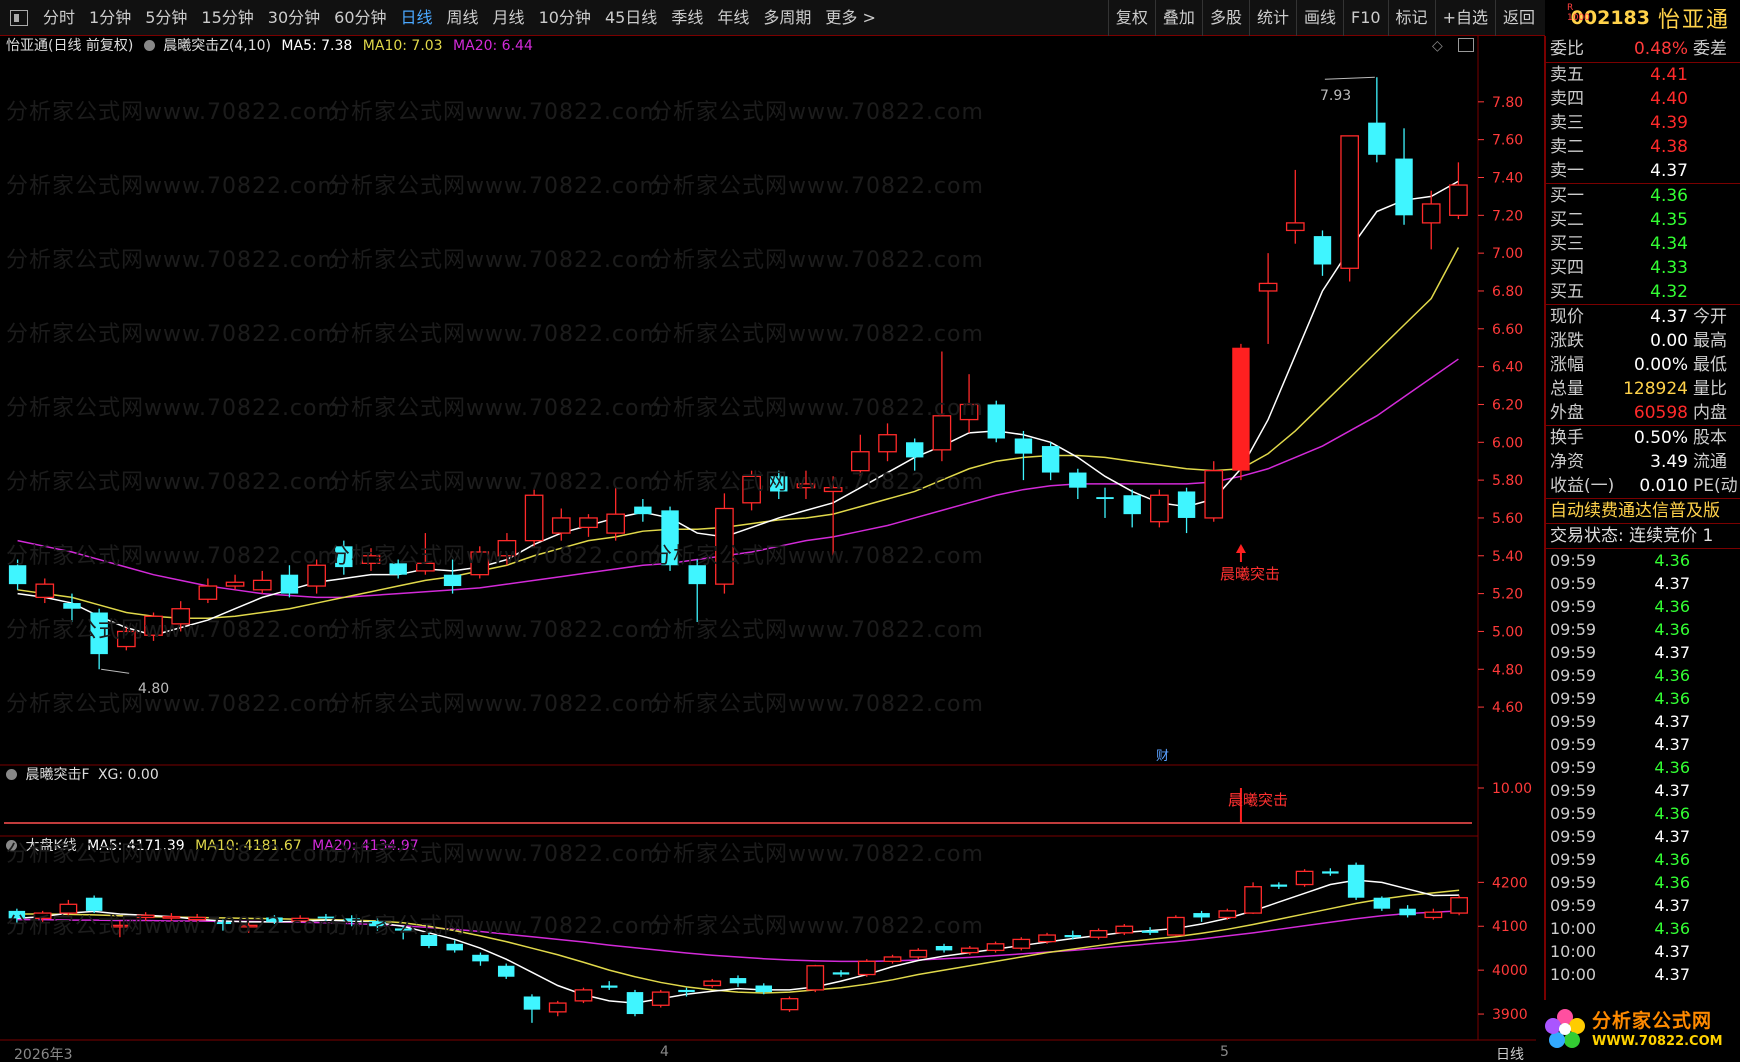 This screenshot has height=1062, width=1740. What do you see at coordinates (1710, 49) in the screenshot?
I see `weicha-label: 委差` at bounding box center [1710, 49].